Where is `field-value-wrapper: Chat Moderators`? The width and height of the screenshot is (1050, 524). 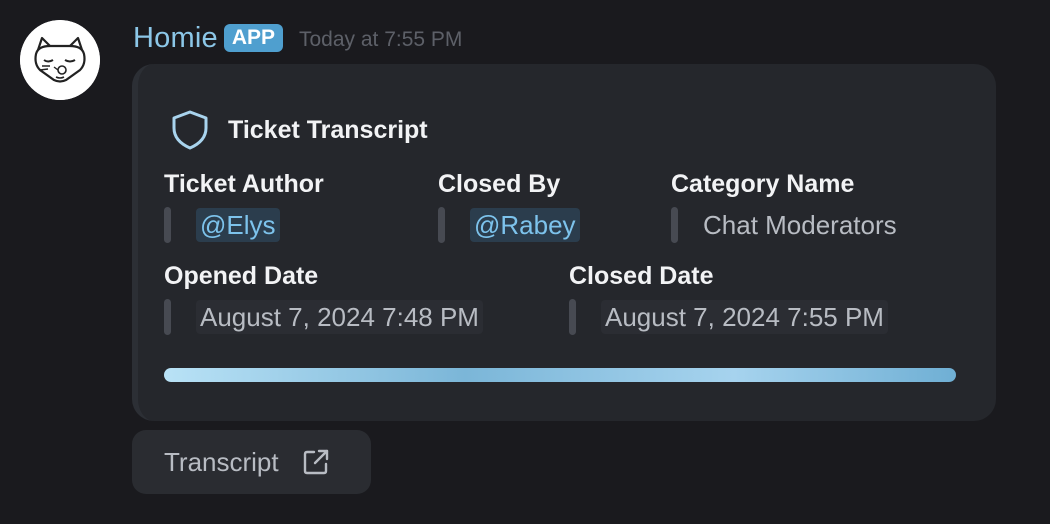 field-value-wrapper: Chat Moderators is located at coordinates (784, 225).